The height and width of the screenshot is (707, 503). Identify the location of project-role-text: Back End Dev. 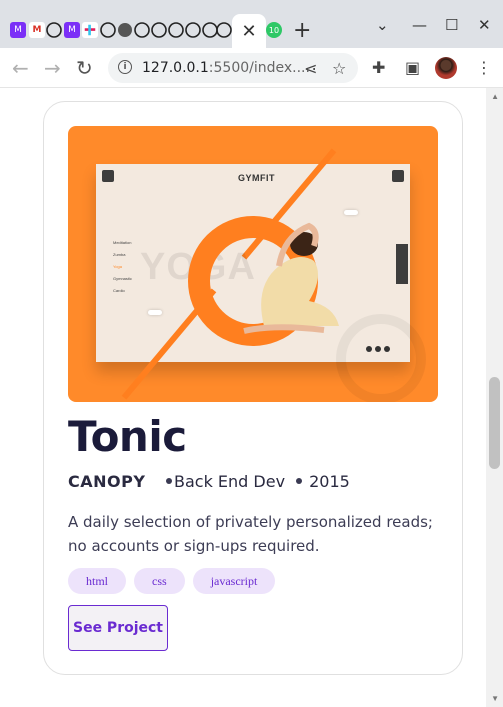
(230, 481).